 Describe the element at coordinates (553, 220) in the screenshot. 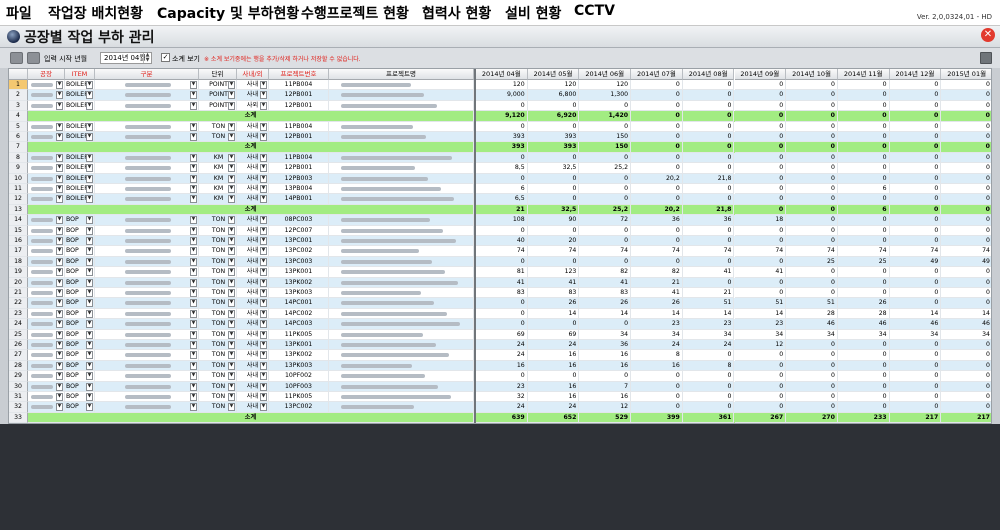

I see `month-value-cell: 90` at that location.